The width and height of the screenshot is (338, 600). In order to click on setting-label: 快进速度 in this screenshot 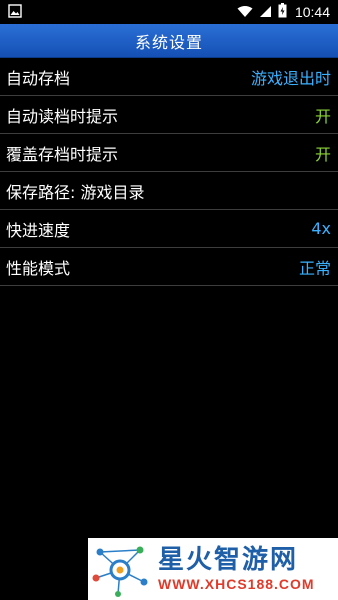, I will do `click(38, 230)`.